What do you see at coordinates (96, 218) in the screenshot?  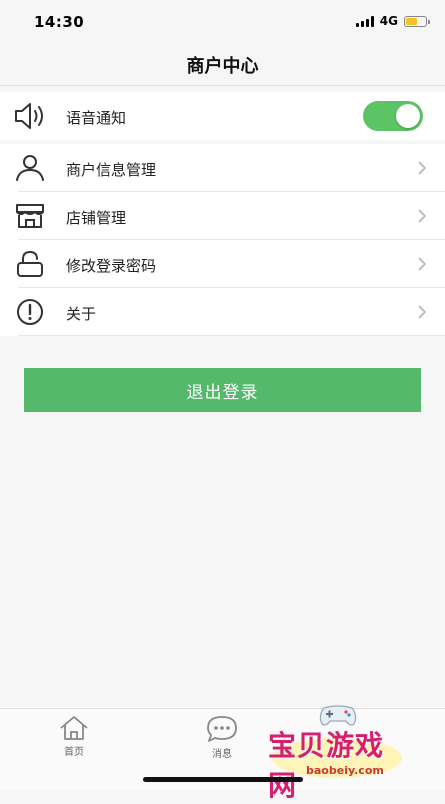 I see `menu-item-label: 店铺管理` at bounding box center [96, 218].